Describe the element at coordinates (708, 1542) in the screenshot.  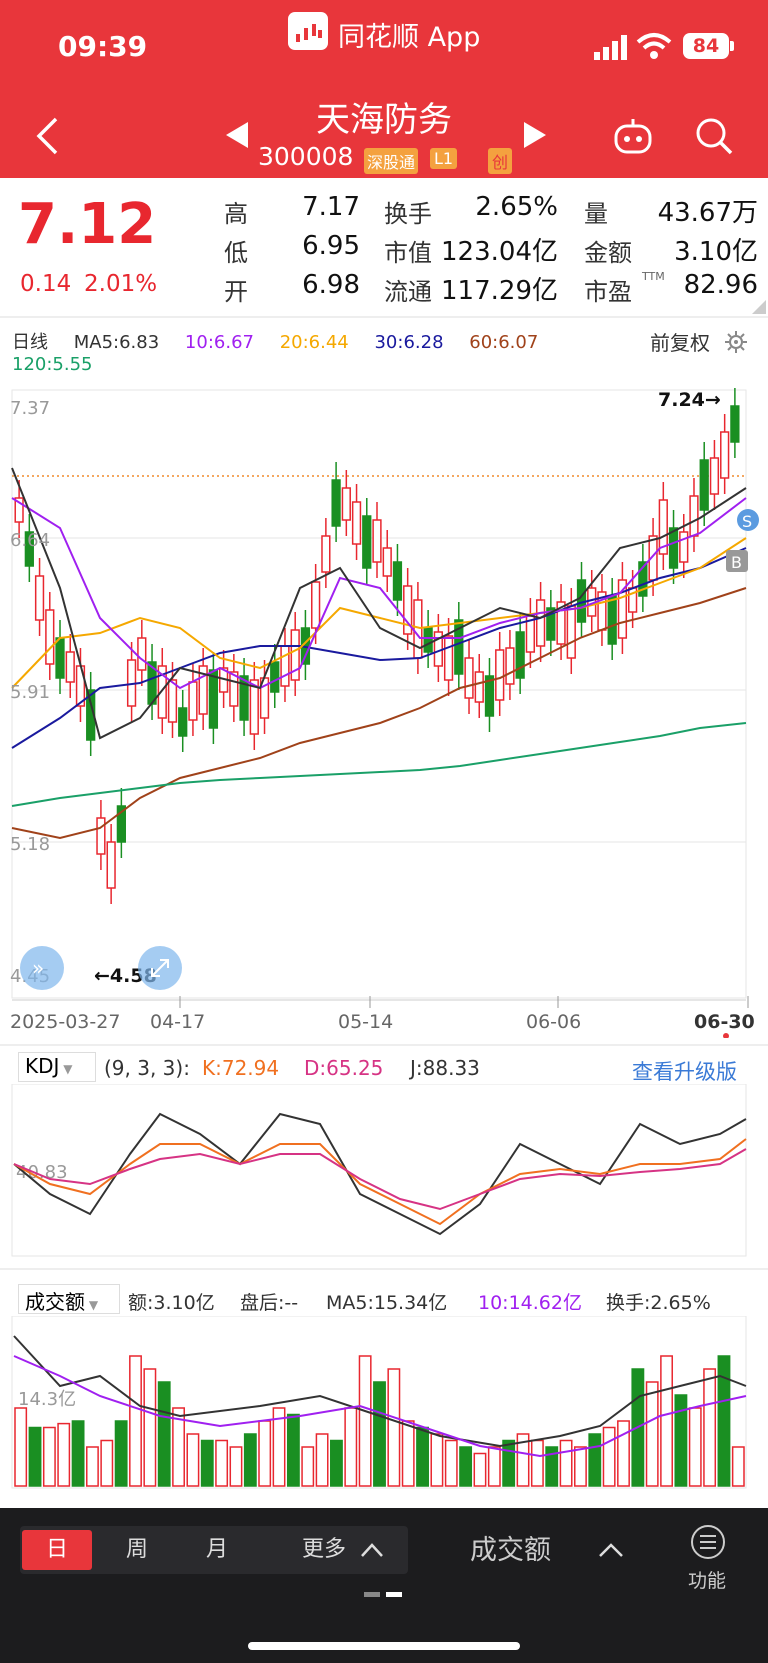
I see `menu-icon` at that location.